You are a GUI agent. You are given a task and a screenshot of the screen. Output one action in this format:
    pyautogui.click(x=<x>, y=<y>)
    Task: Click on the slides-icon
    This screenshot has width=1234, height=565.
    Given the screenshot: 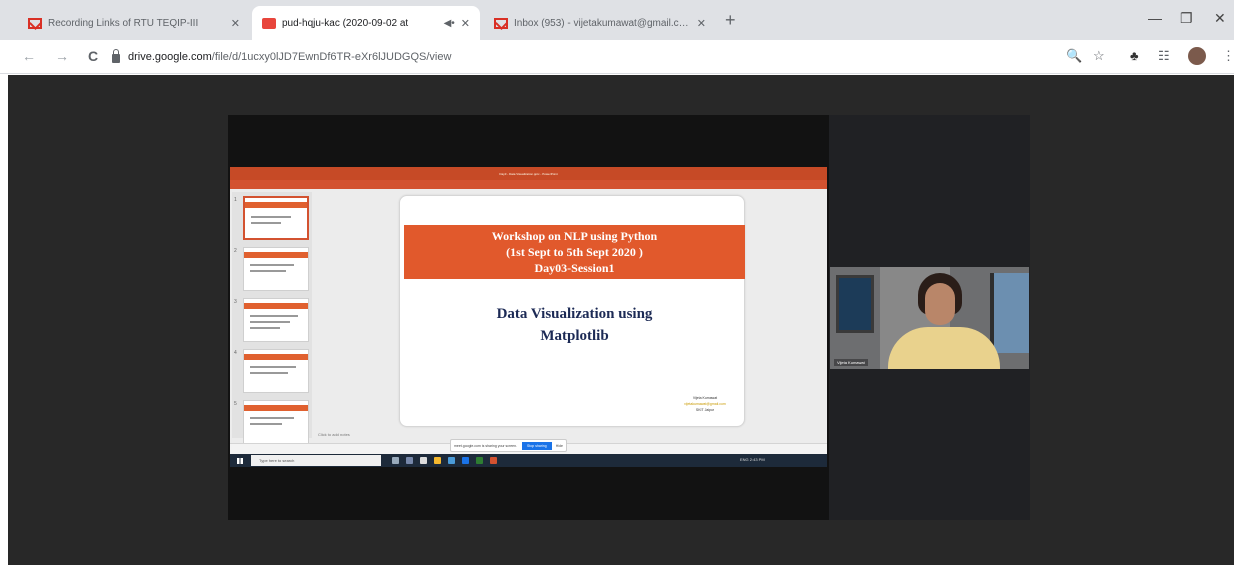 What is the action you would take?
    pyautogui.click(x=269, y=23)
    